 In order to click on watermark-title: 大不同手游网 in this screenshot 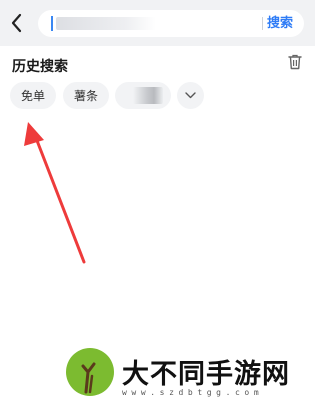, I will do `click(206, 374)`.